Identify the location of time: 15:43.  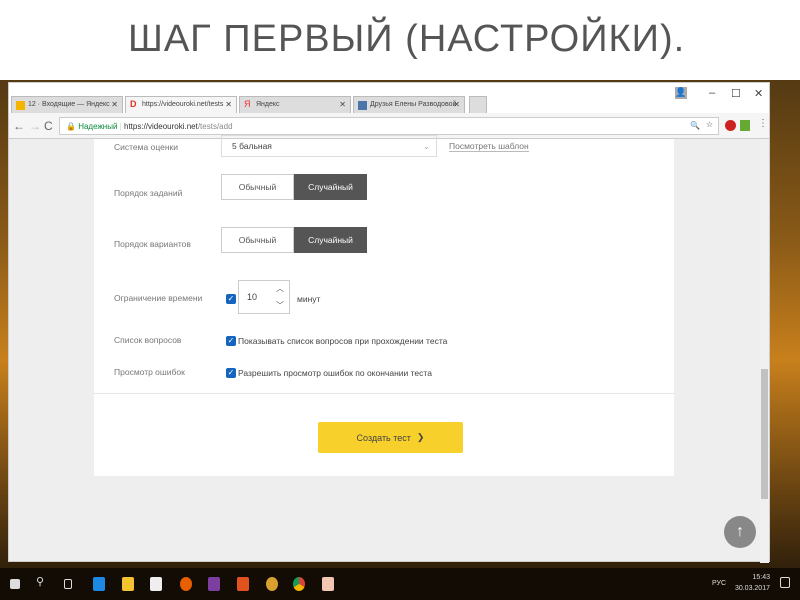
(761, 577).